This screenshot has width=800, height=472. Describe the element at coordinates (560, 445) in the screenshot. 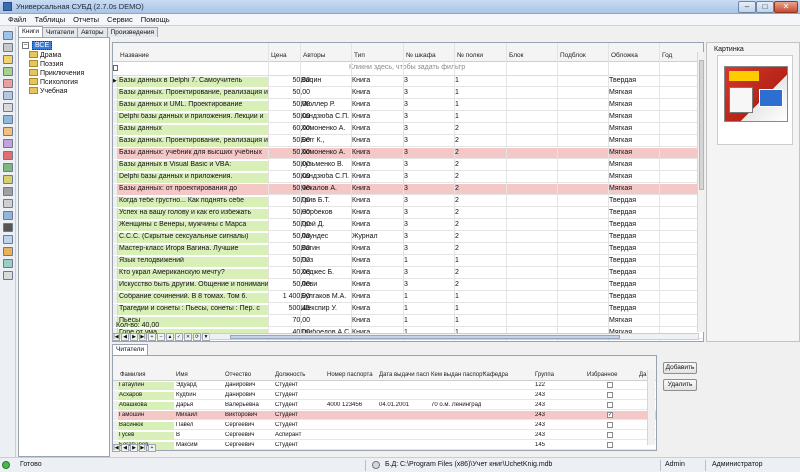

I see `cell-group: 145` at that location.